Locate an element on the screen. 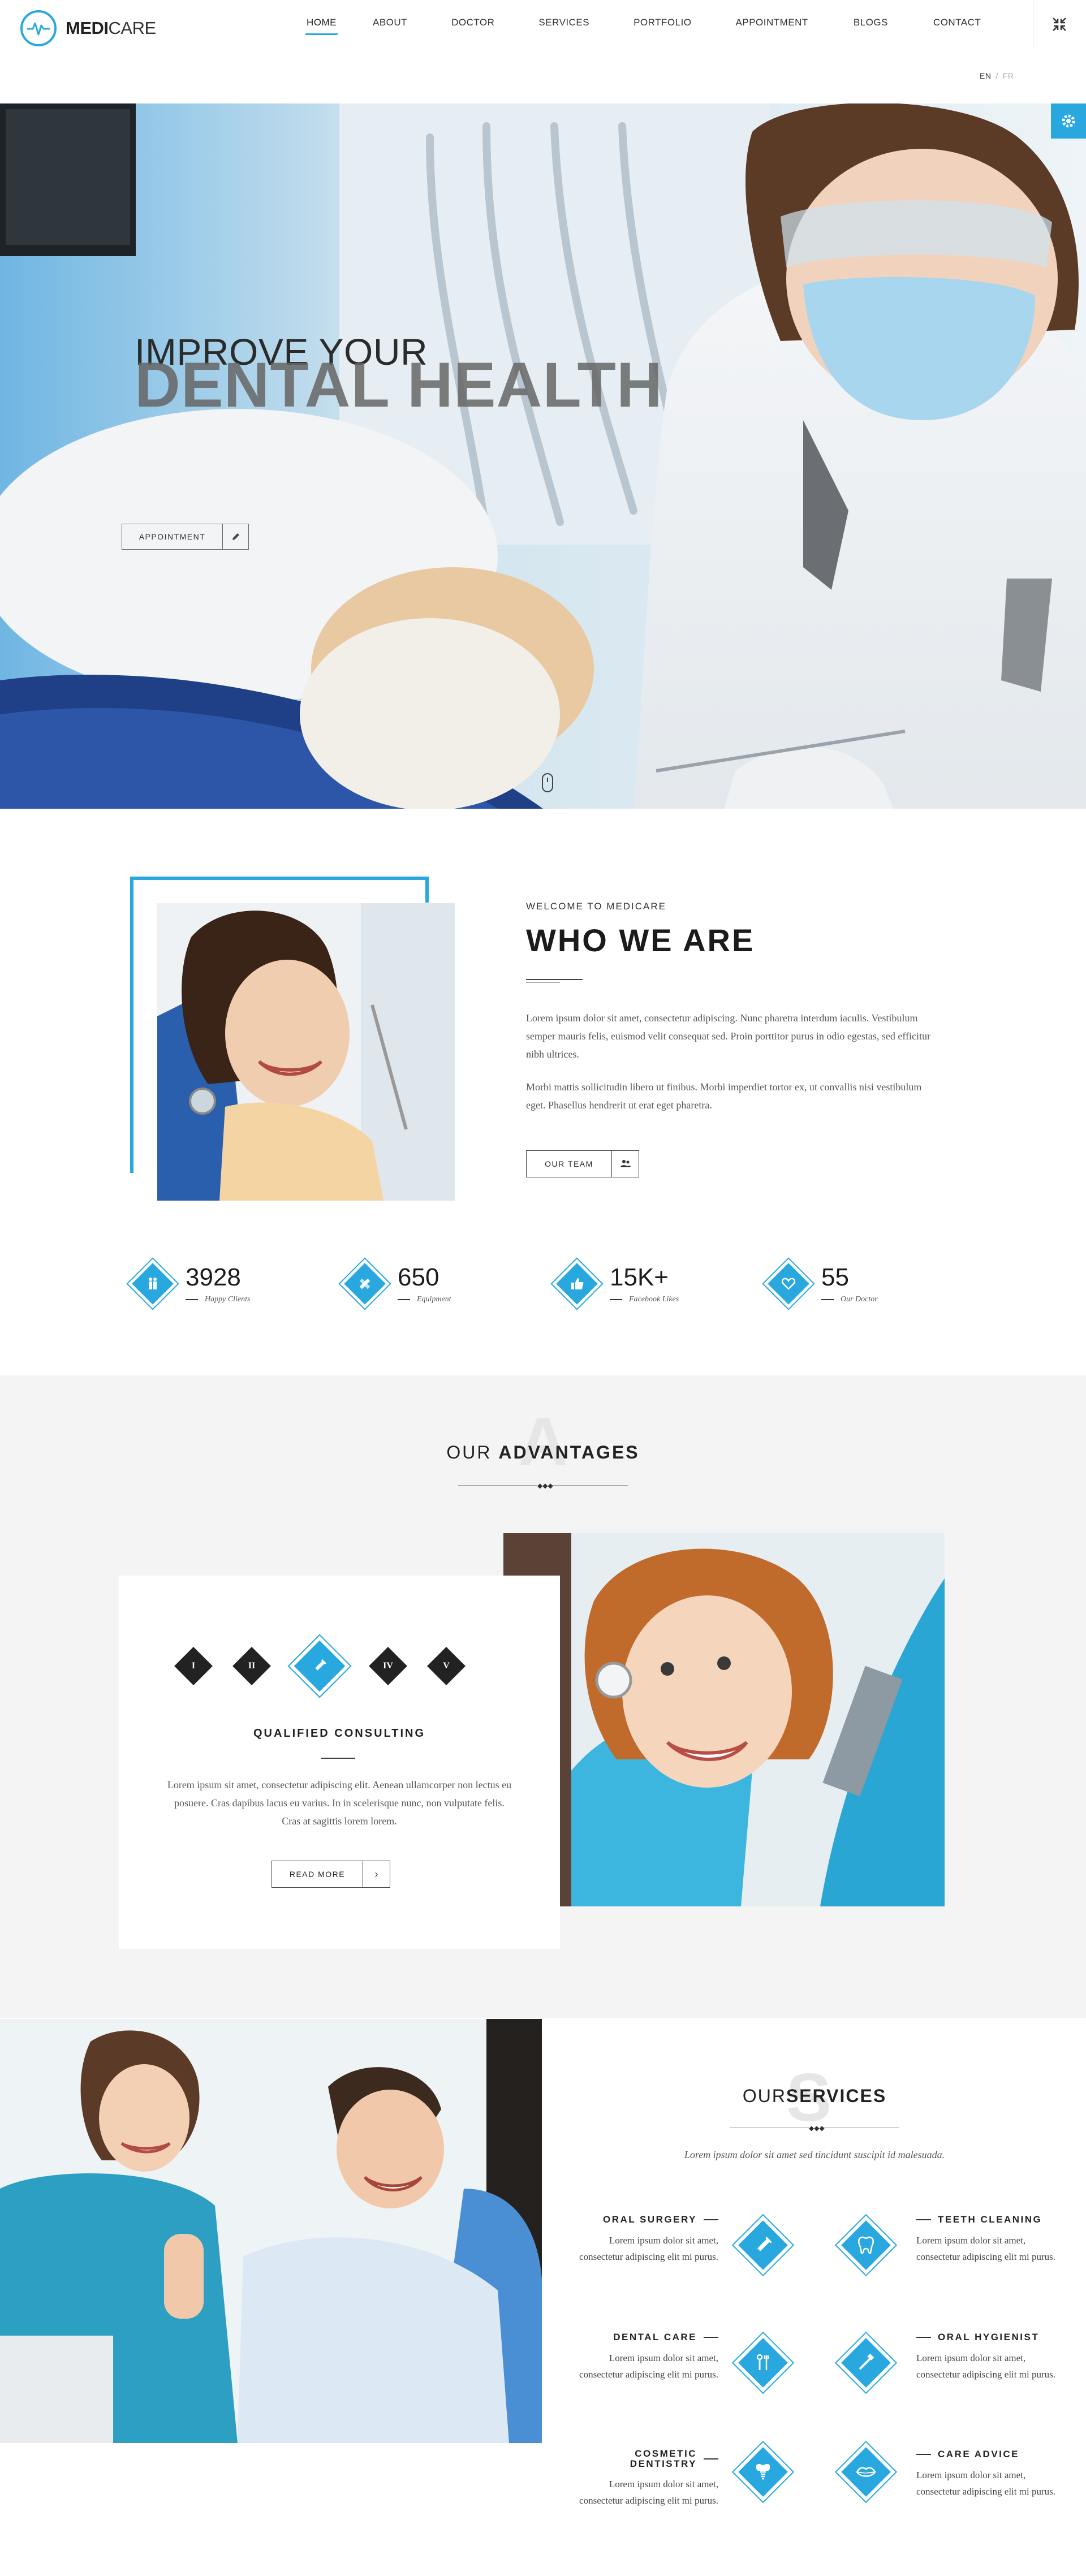  advantages-ghost-letter: A is located at coordinates (543, 1441).